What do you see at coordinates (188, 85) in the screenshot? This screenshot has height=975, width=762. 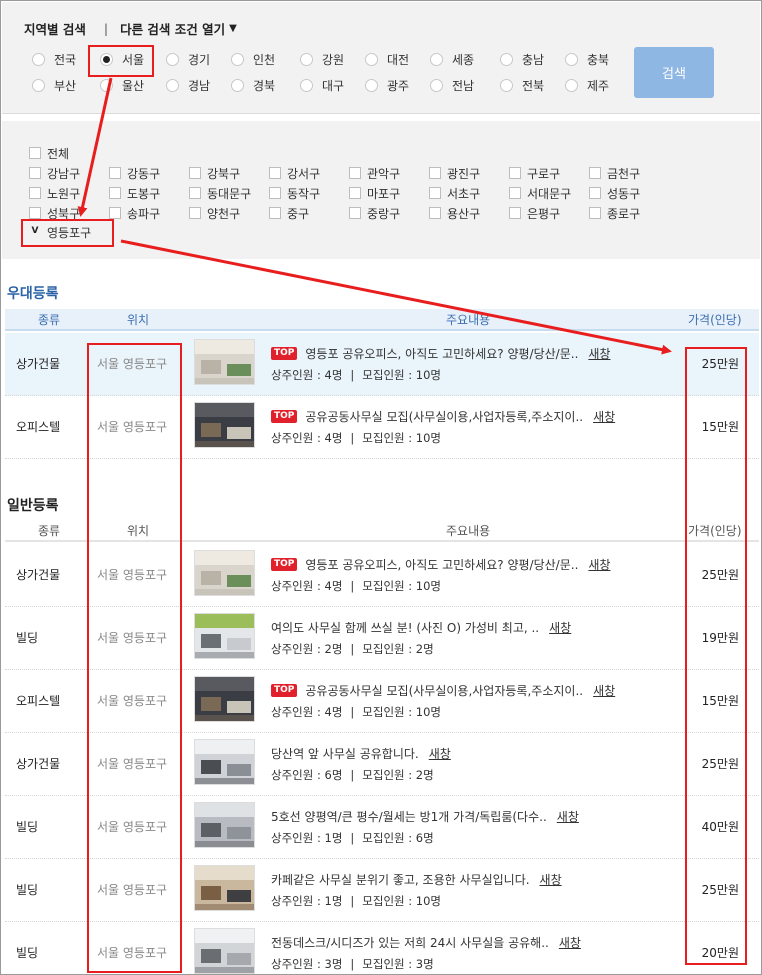 I see `region-radio: 경남` at bounding box center [188, 85].